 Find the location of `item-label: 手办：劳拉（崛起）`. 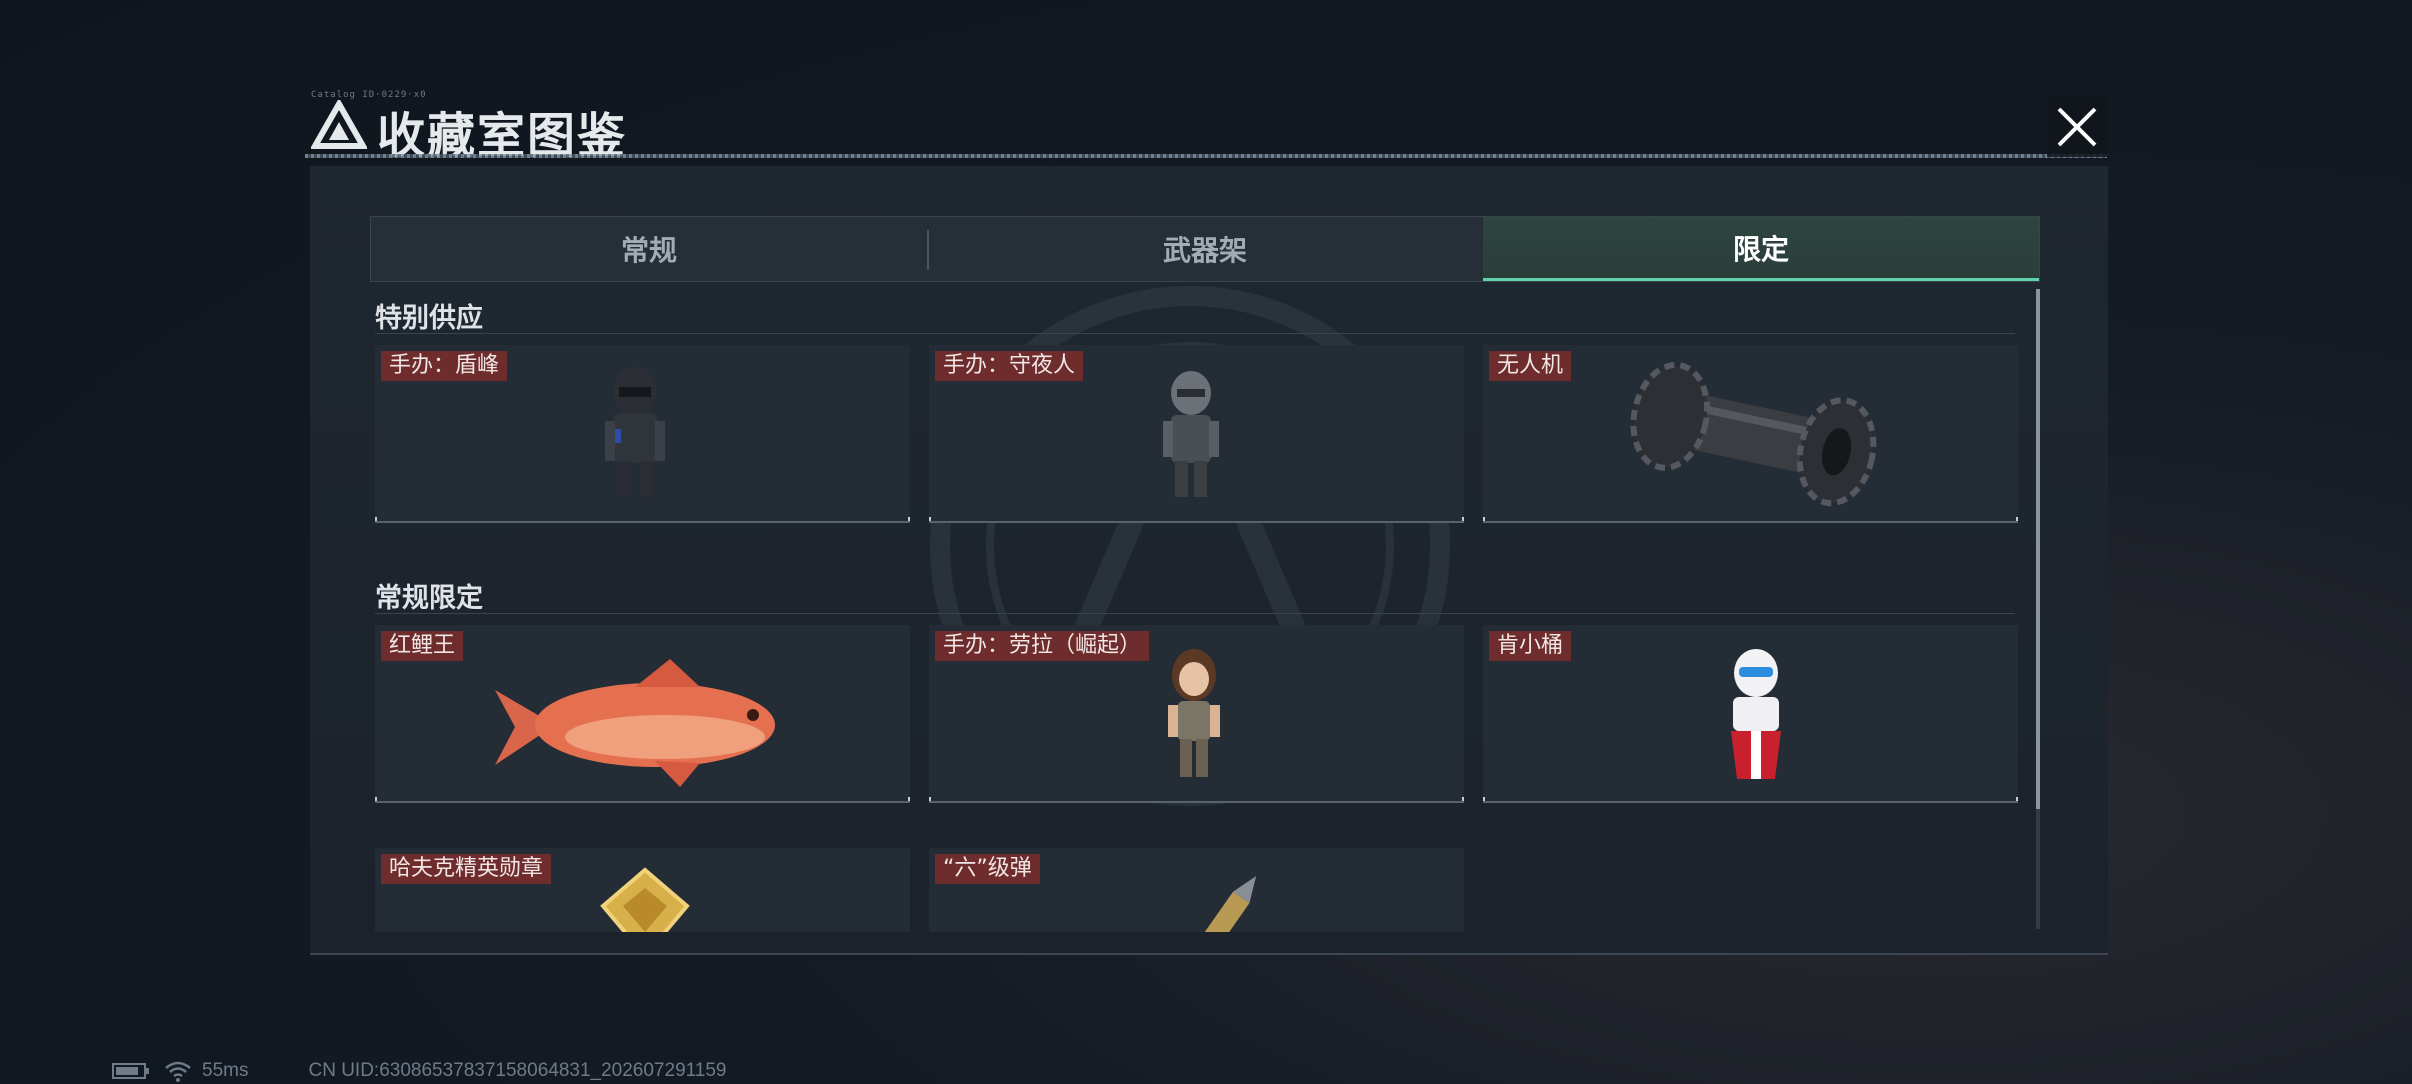

item-label: 手办：劳拉（崛起） is located at coordinates (1042, 646).